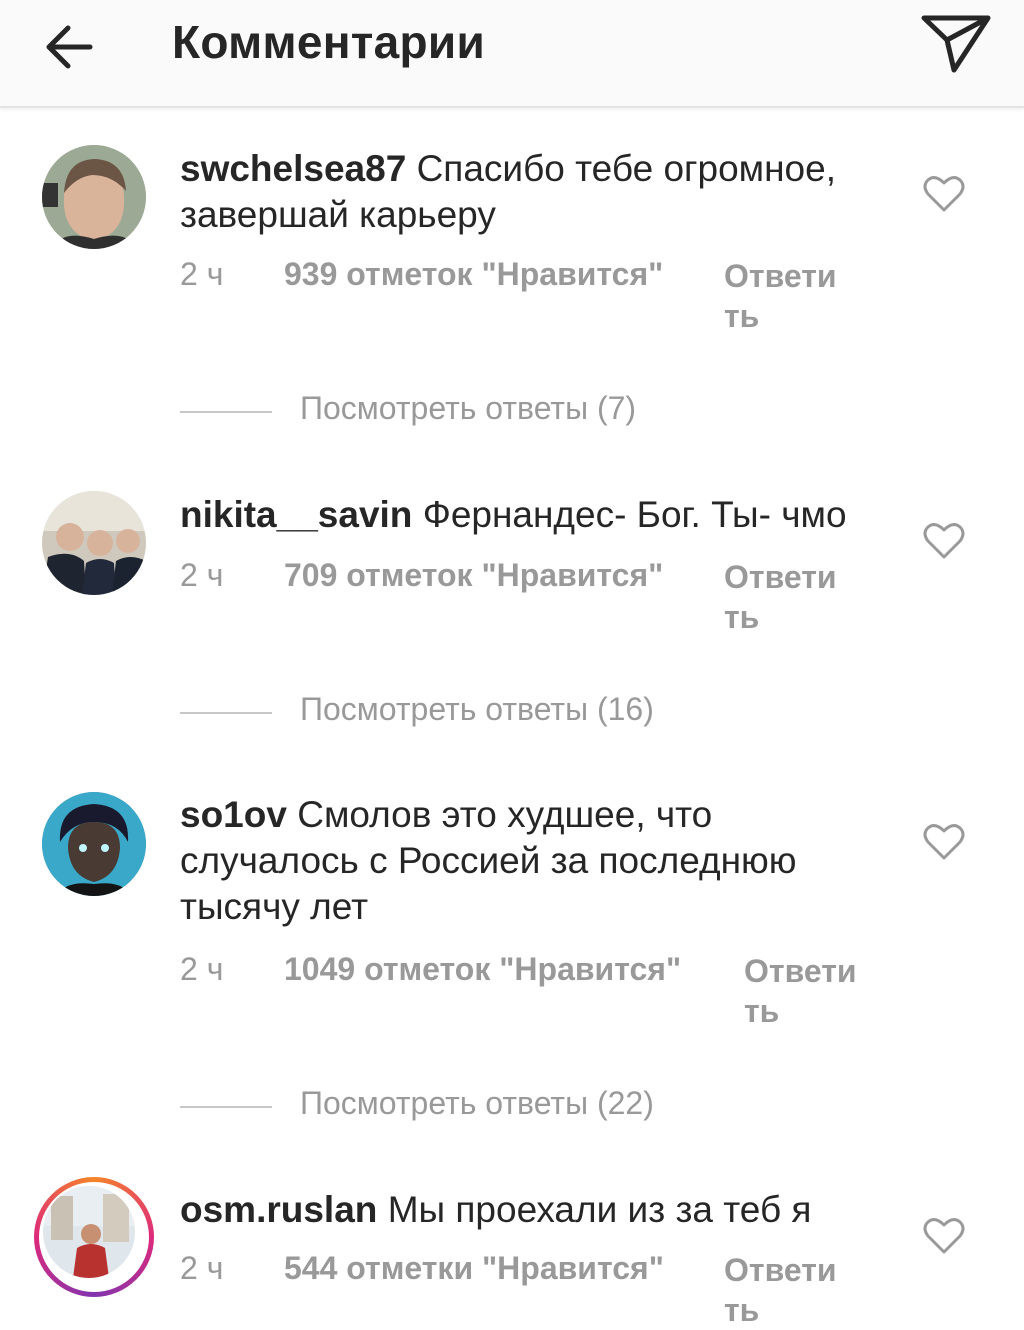 This screenshot has height=1330, width=1024. What do you see at coordinates (473, 274) in the screenshot?
I see `like-count: 939 отметок "Нравится"` at bounding box center [473, 274].